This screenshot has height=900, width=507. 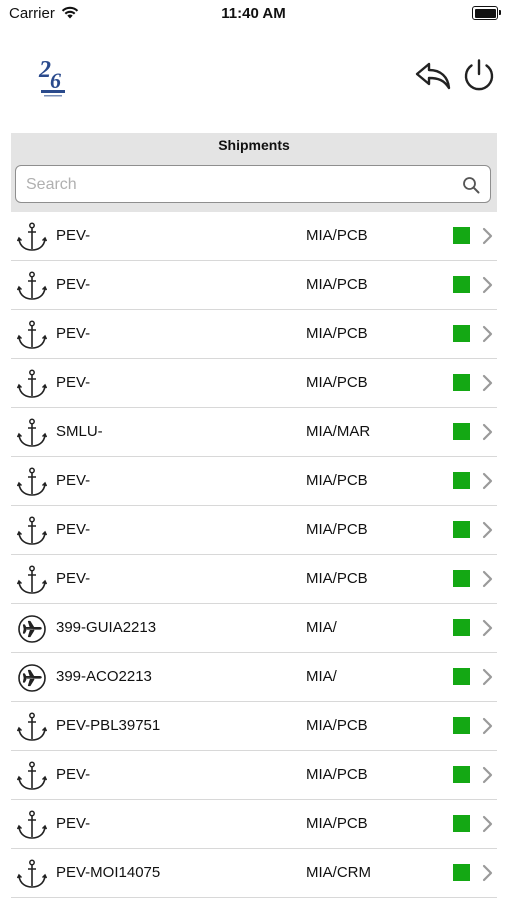 I want to click on svg-text: 6, so click(x=55, y=80).